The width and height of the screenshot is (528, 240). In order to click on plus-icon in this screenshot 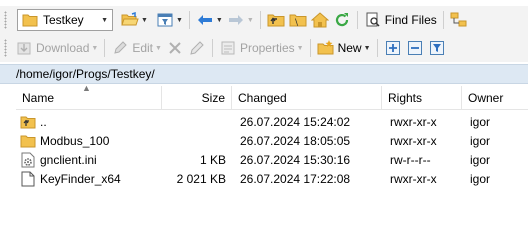, I will do `click(393, 48)`.